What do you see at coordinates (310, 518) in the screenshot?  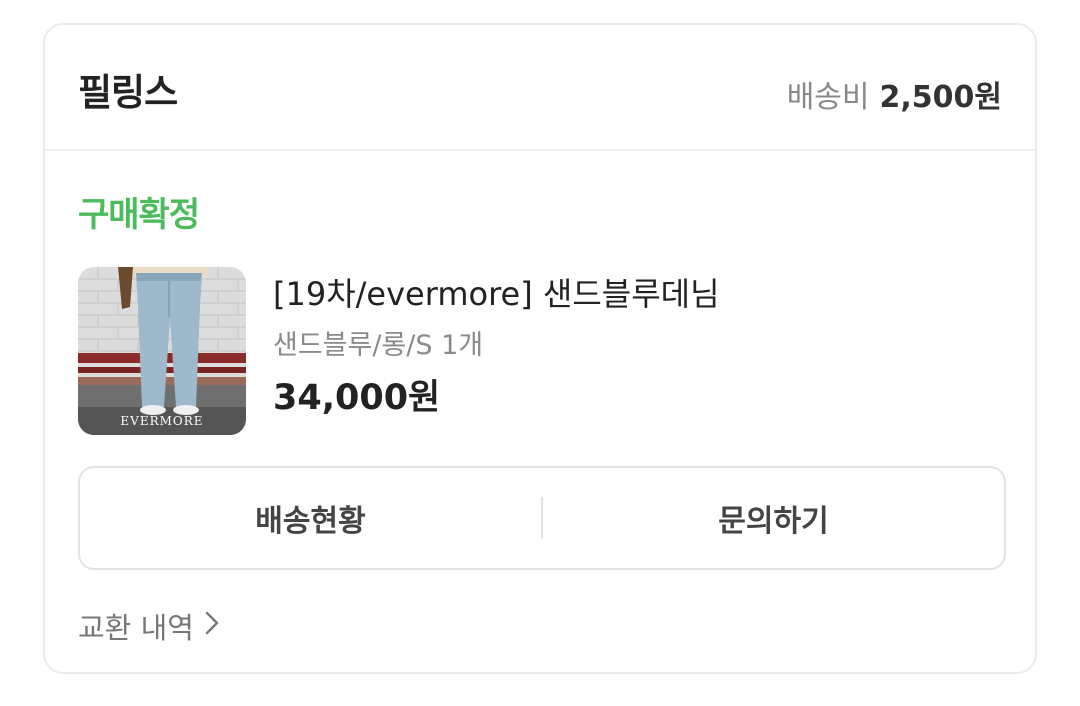 I see `track-delivery-button: 배송현황` at bounding box center [310, 518].